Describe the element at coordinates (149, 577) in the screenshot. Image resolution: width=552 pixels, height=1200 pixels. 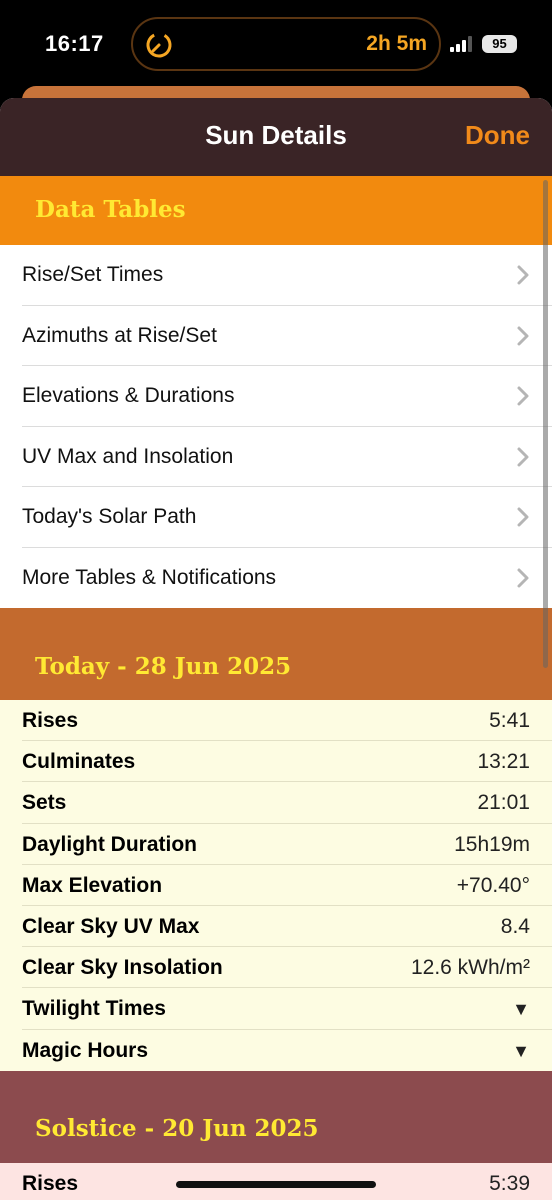
I see `row-label: More Tables & Notifications` at that location.